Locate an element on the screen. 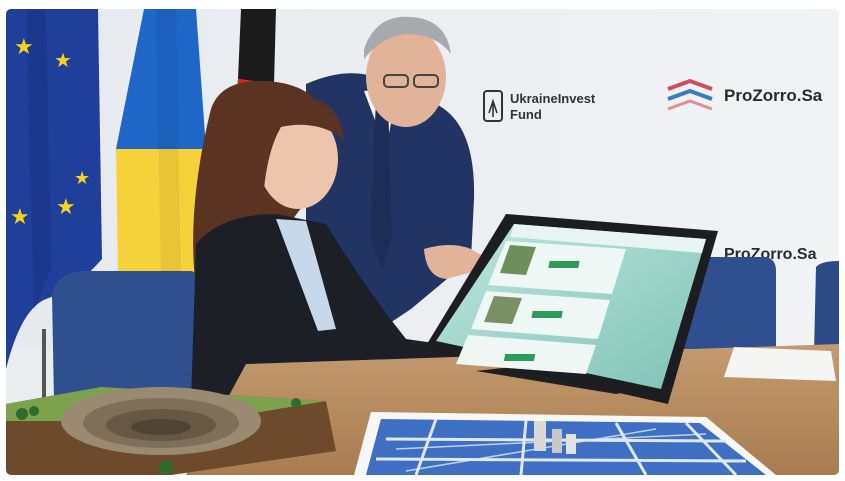  prozorro-name-top: ProZorro.Sa is located at coordinates (773, 95).